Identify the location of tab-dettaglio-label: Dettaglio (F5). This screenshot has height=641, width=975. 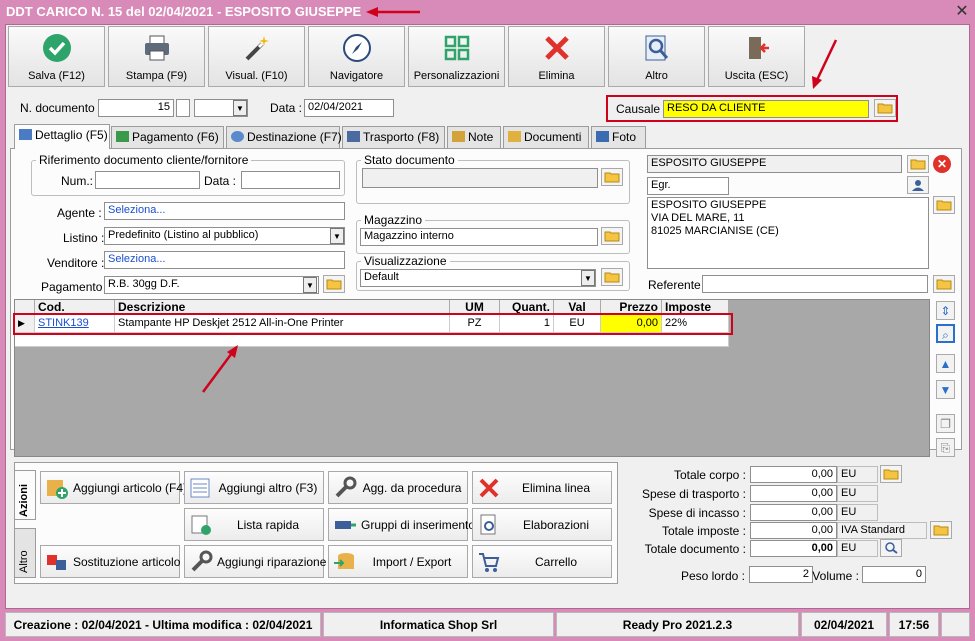
(71, 135).